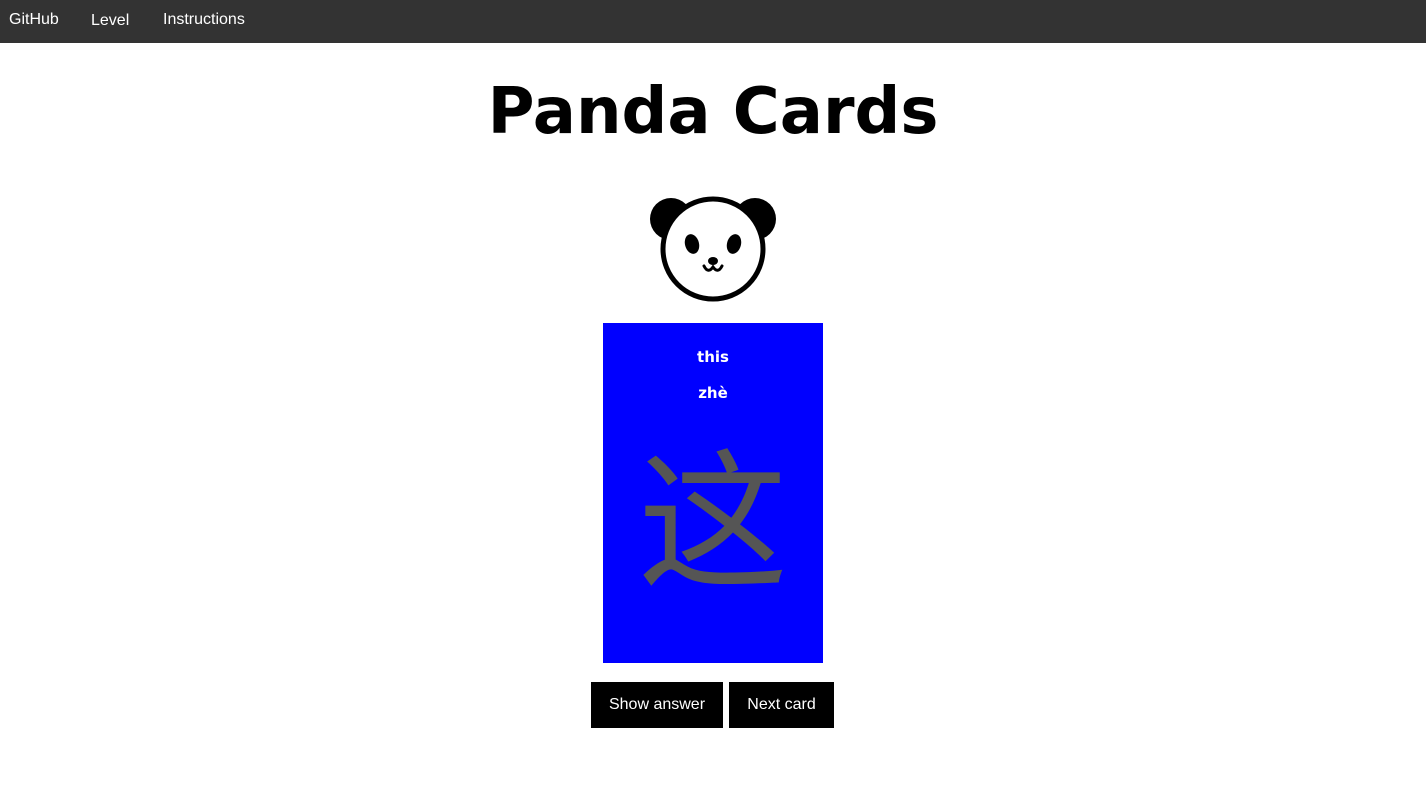 This screenshot has width=1426, height=788. I want to click on next-card-button: Next card, so click(781, 705).